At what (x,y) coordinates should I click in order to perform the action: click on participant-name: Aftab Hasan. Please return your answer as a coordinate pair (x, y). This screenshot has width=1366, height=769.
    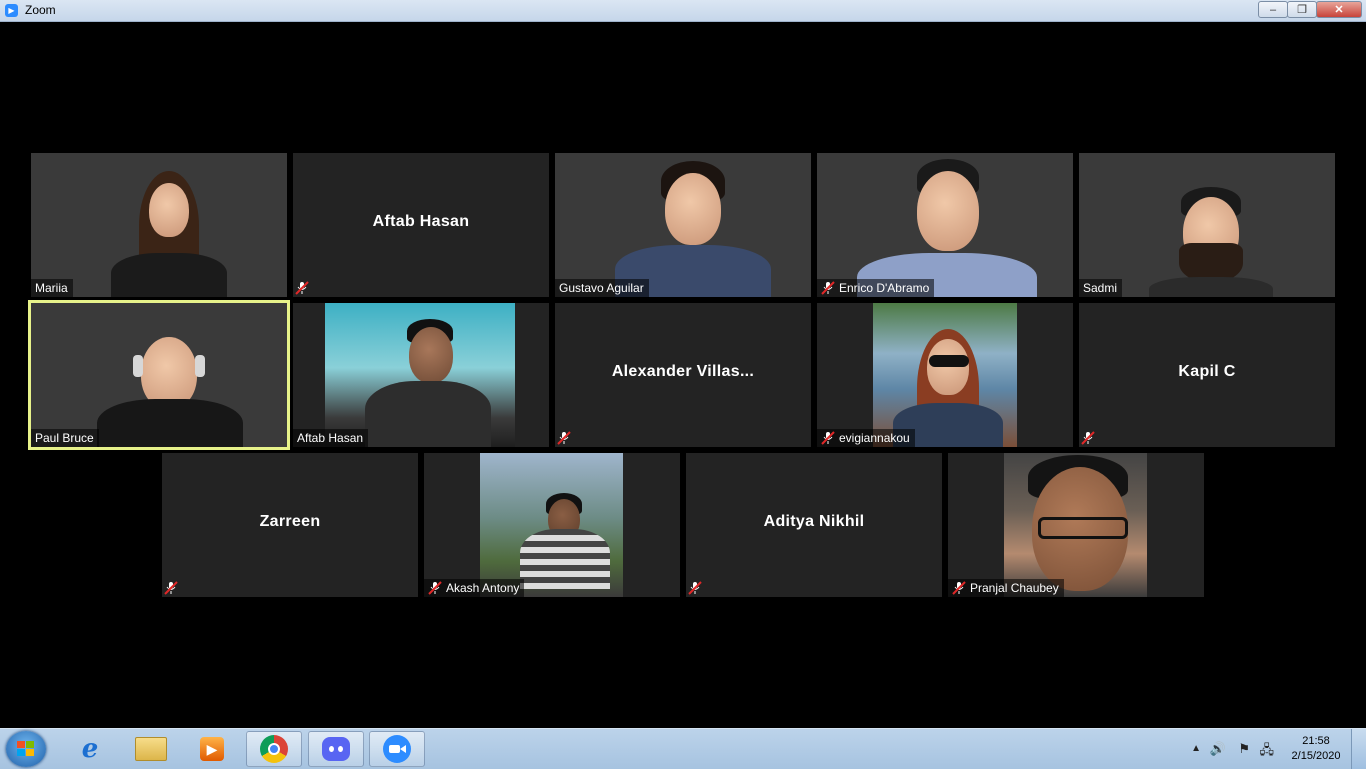
    Looking at the image, I should click on (330, 438).